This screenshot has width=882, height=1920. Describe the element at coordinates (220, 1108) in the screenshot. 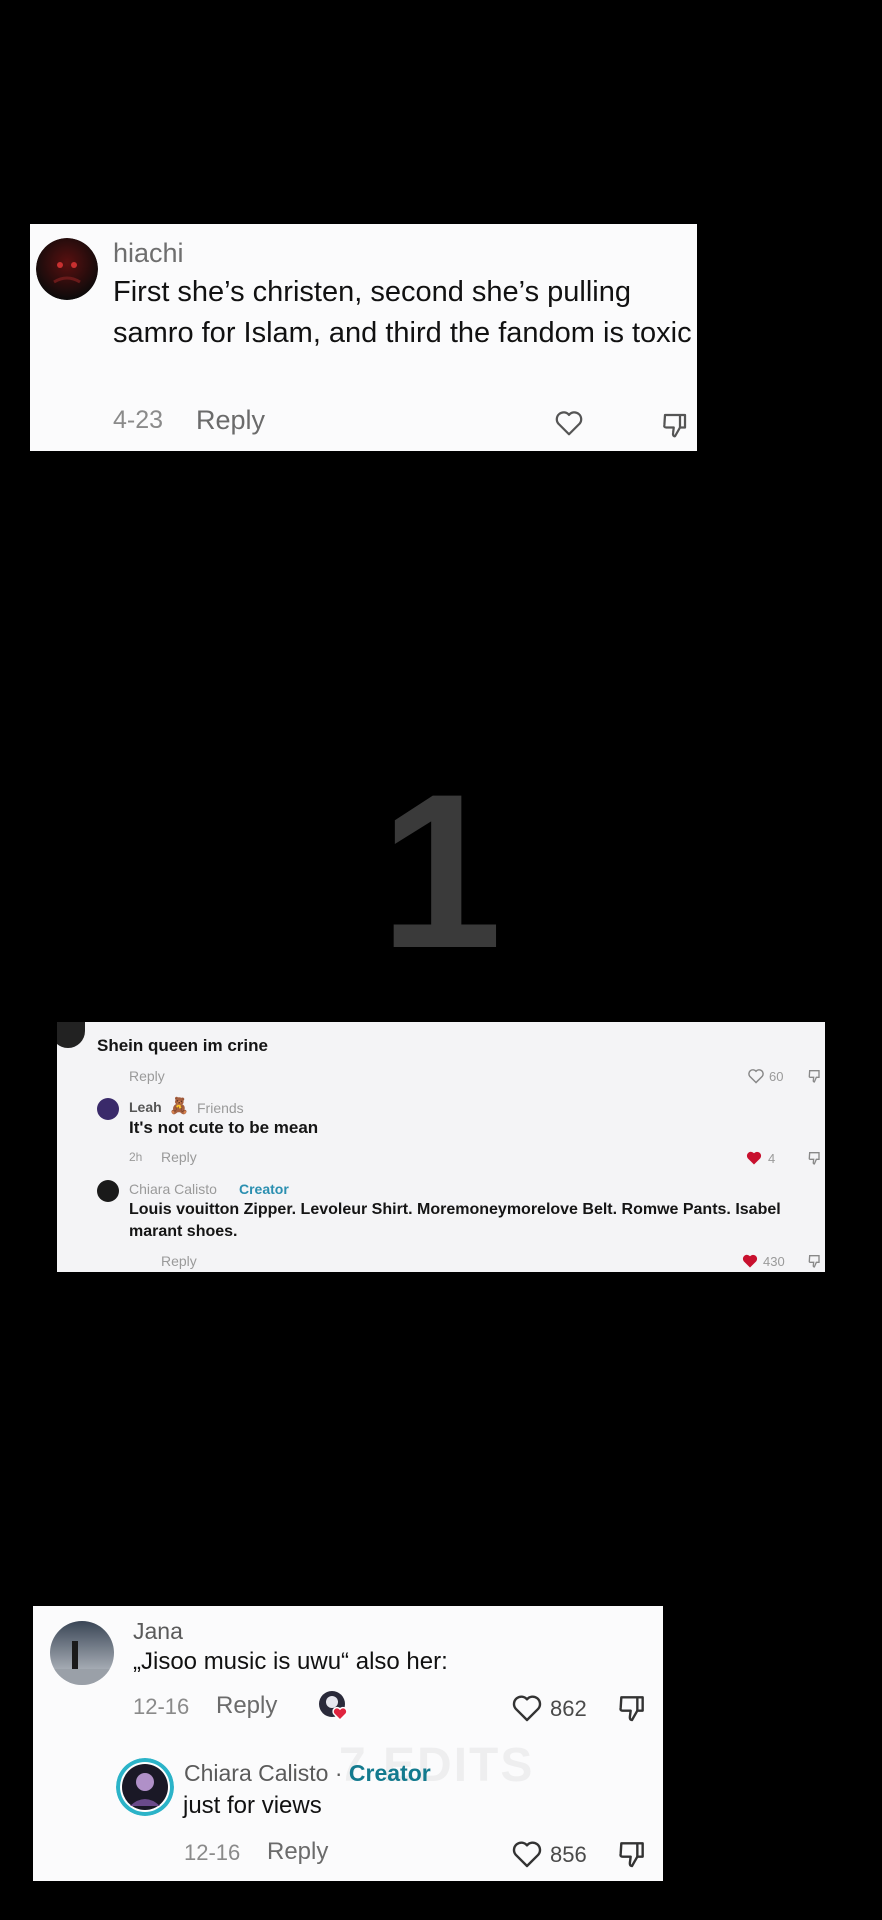

I see `friends-label: Friends` at that location.